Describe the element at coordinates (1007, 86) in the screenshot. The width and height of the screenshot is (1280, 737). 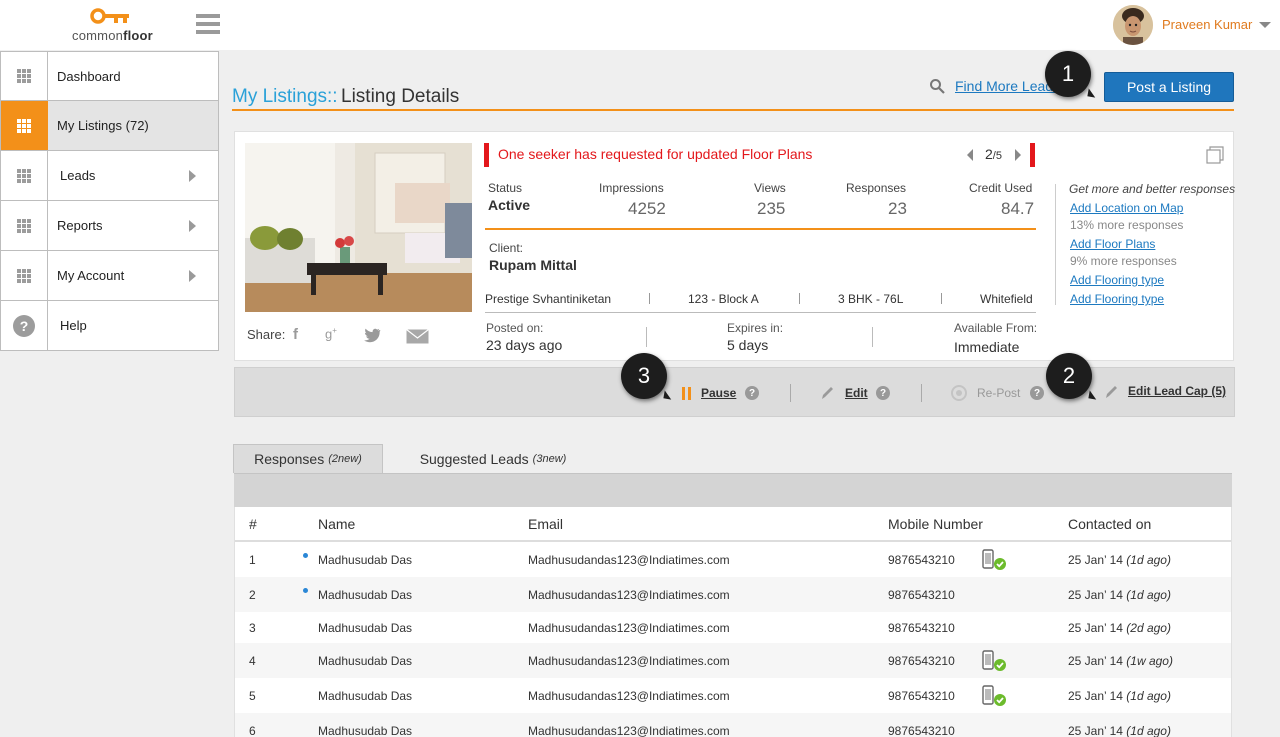
I see `find-more-leads-link: Find More Leads` at that location.